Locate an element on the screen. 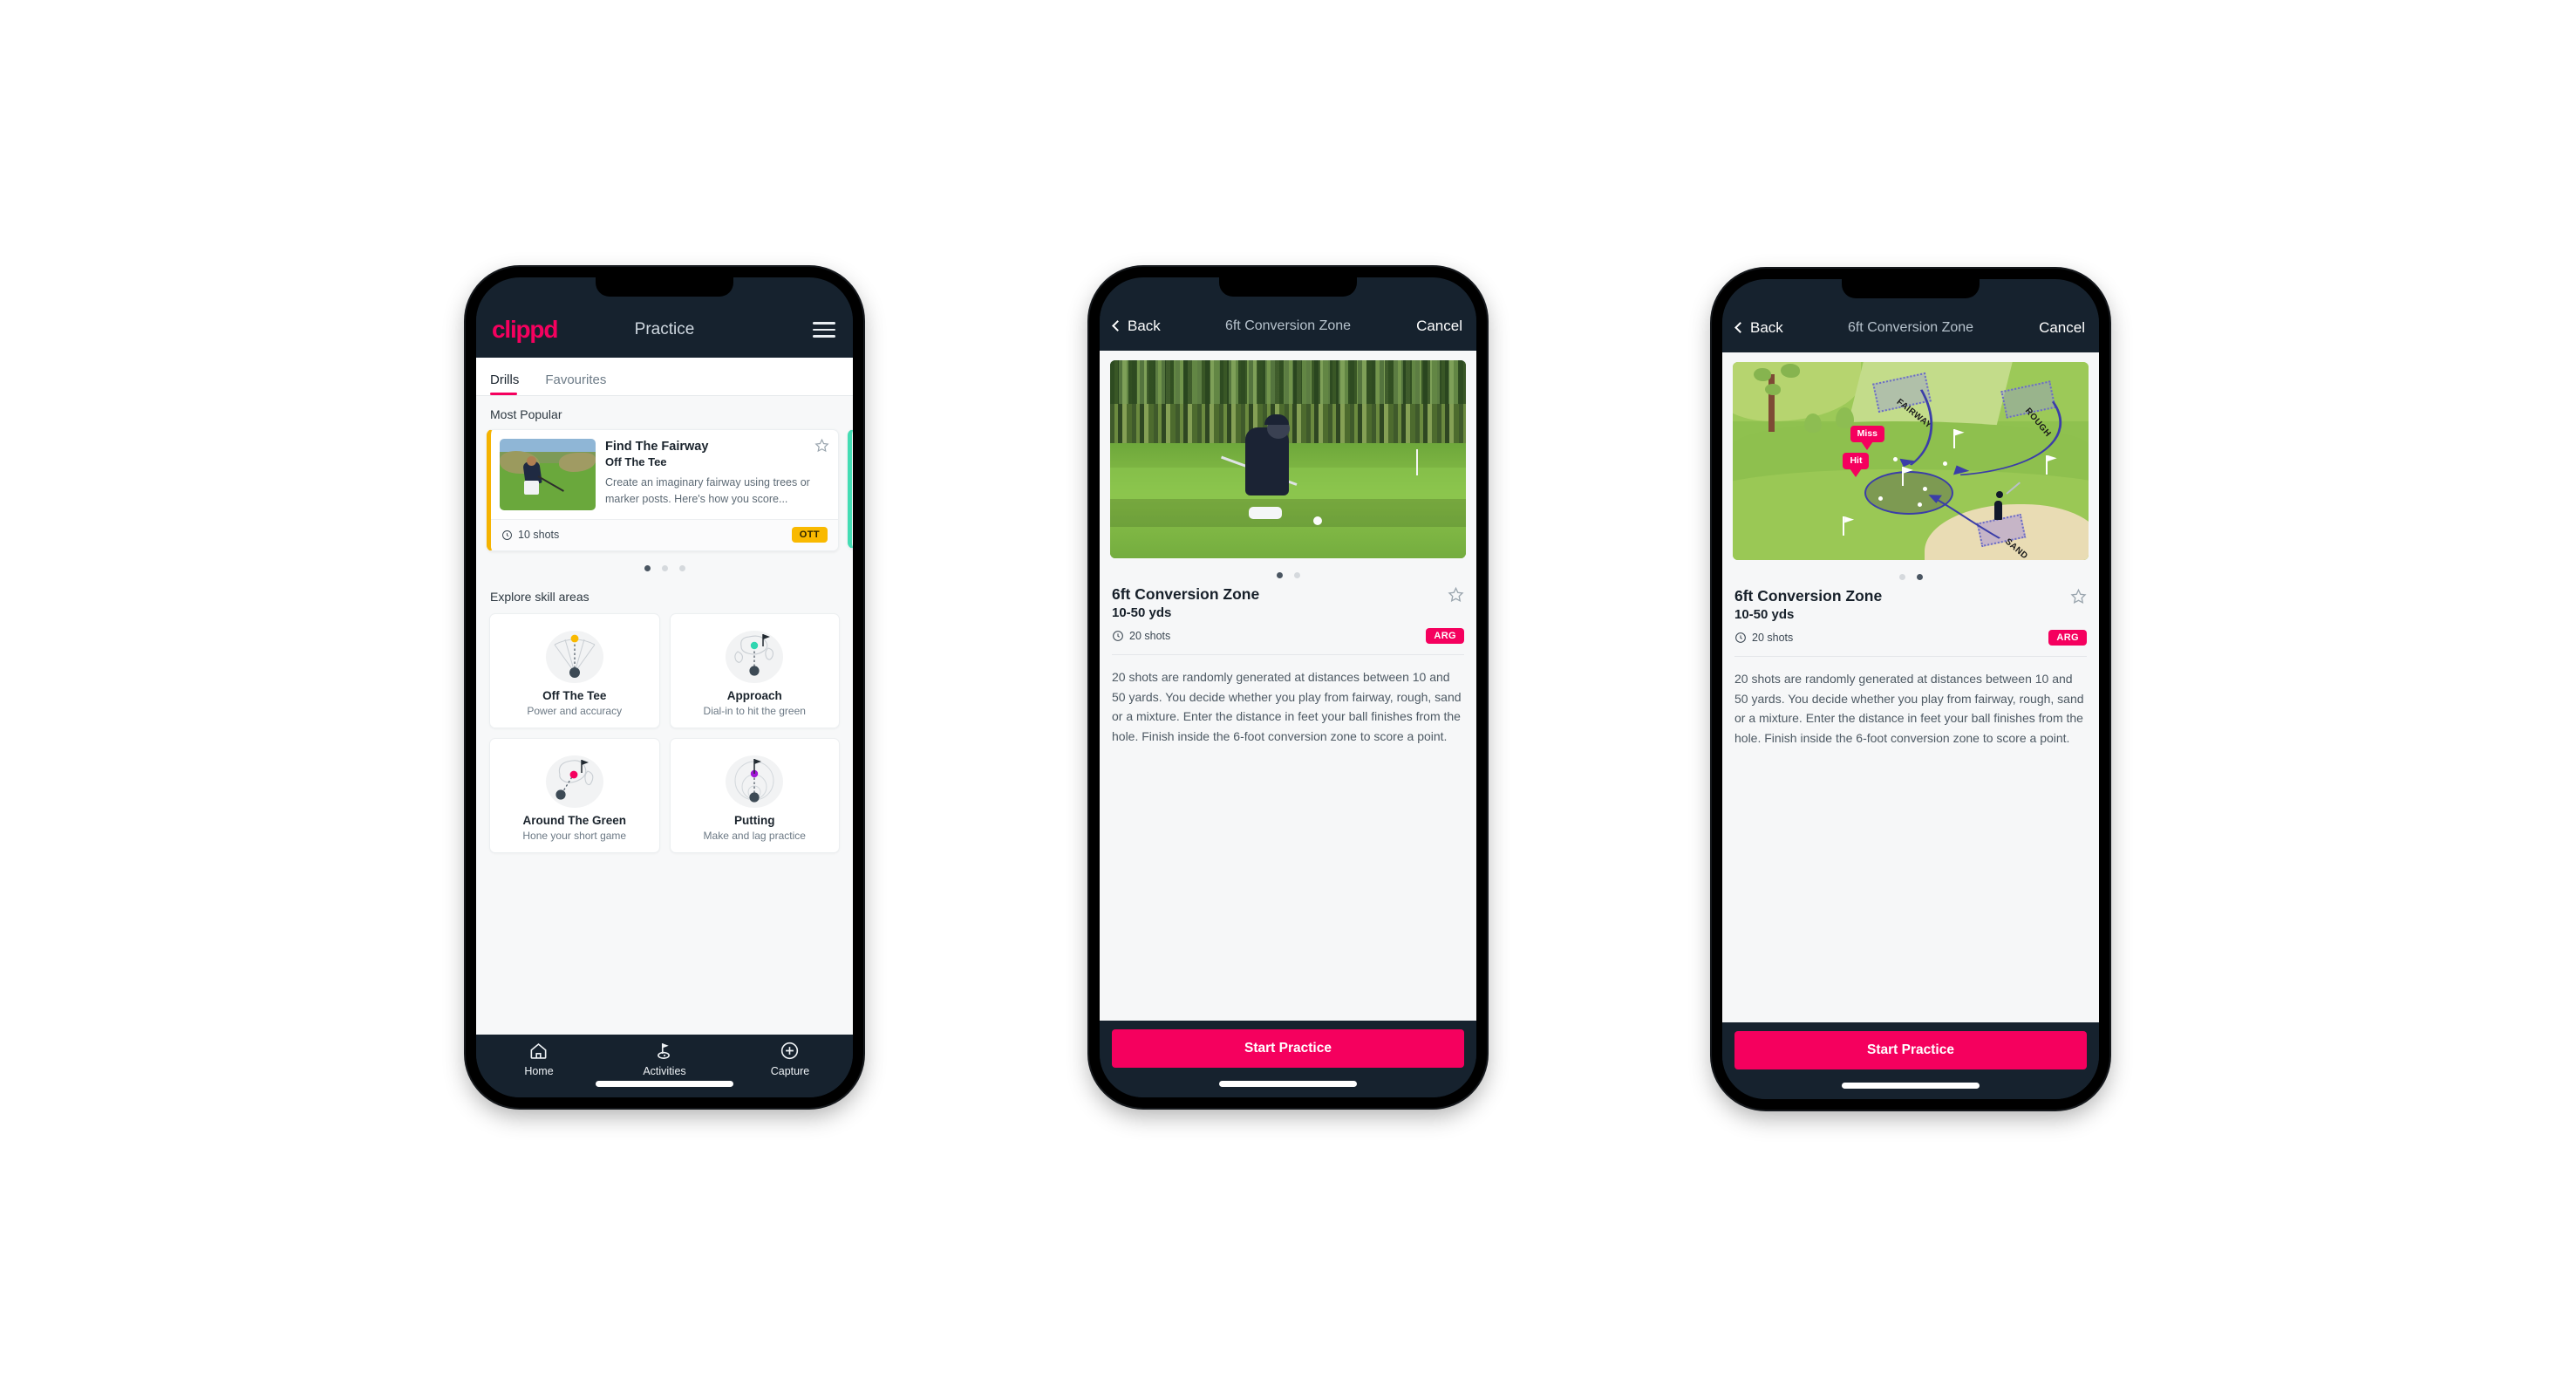 The image size is (2576, 1387). golfer-photo is located at coordinates (1288, 459).